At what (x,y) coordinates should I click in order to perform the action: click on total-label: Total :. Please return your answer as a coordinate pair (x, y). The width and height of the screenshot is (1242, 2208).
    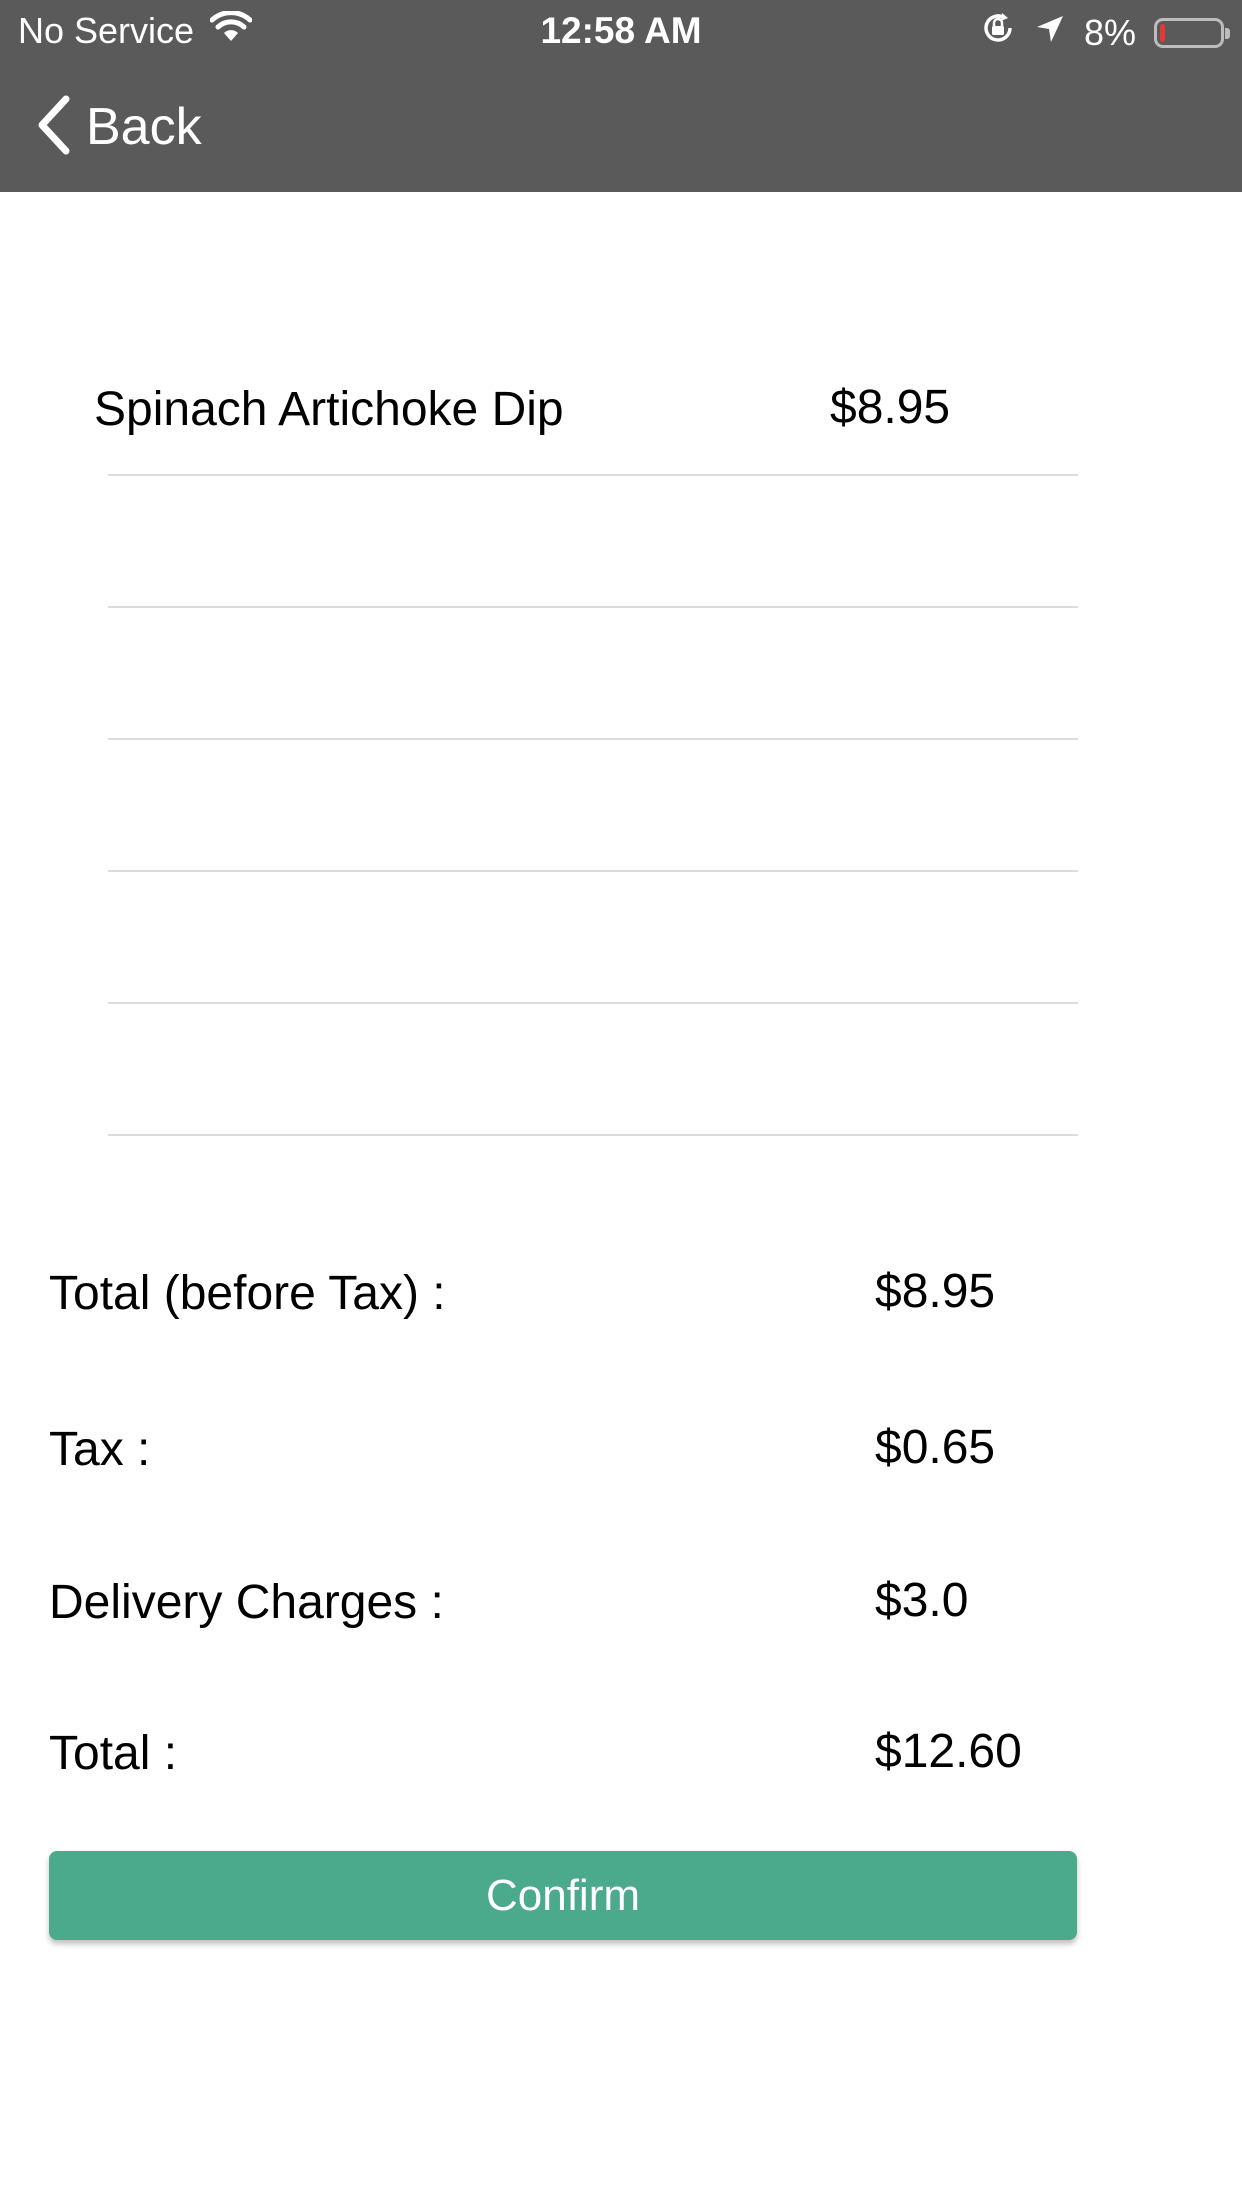
    Looking at the image, I should click on (113, 1753).